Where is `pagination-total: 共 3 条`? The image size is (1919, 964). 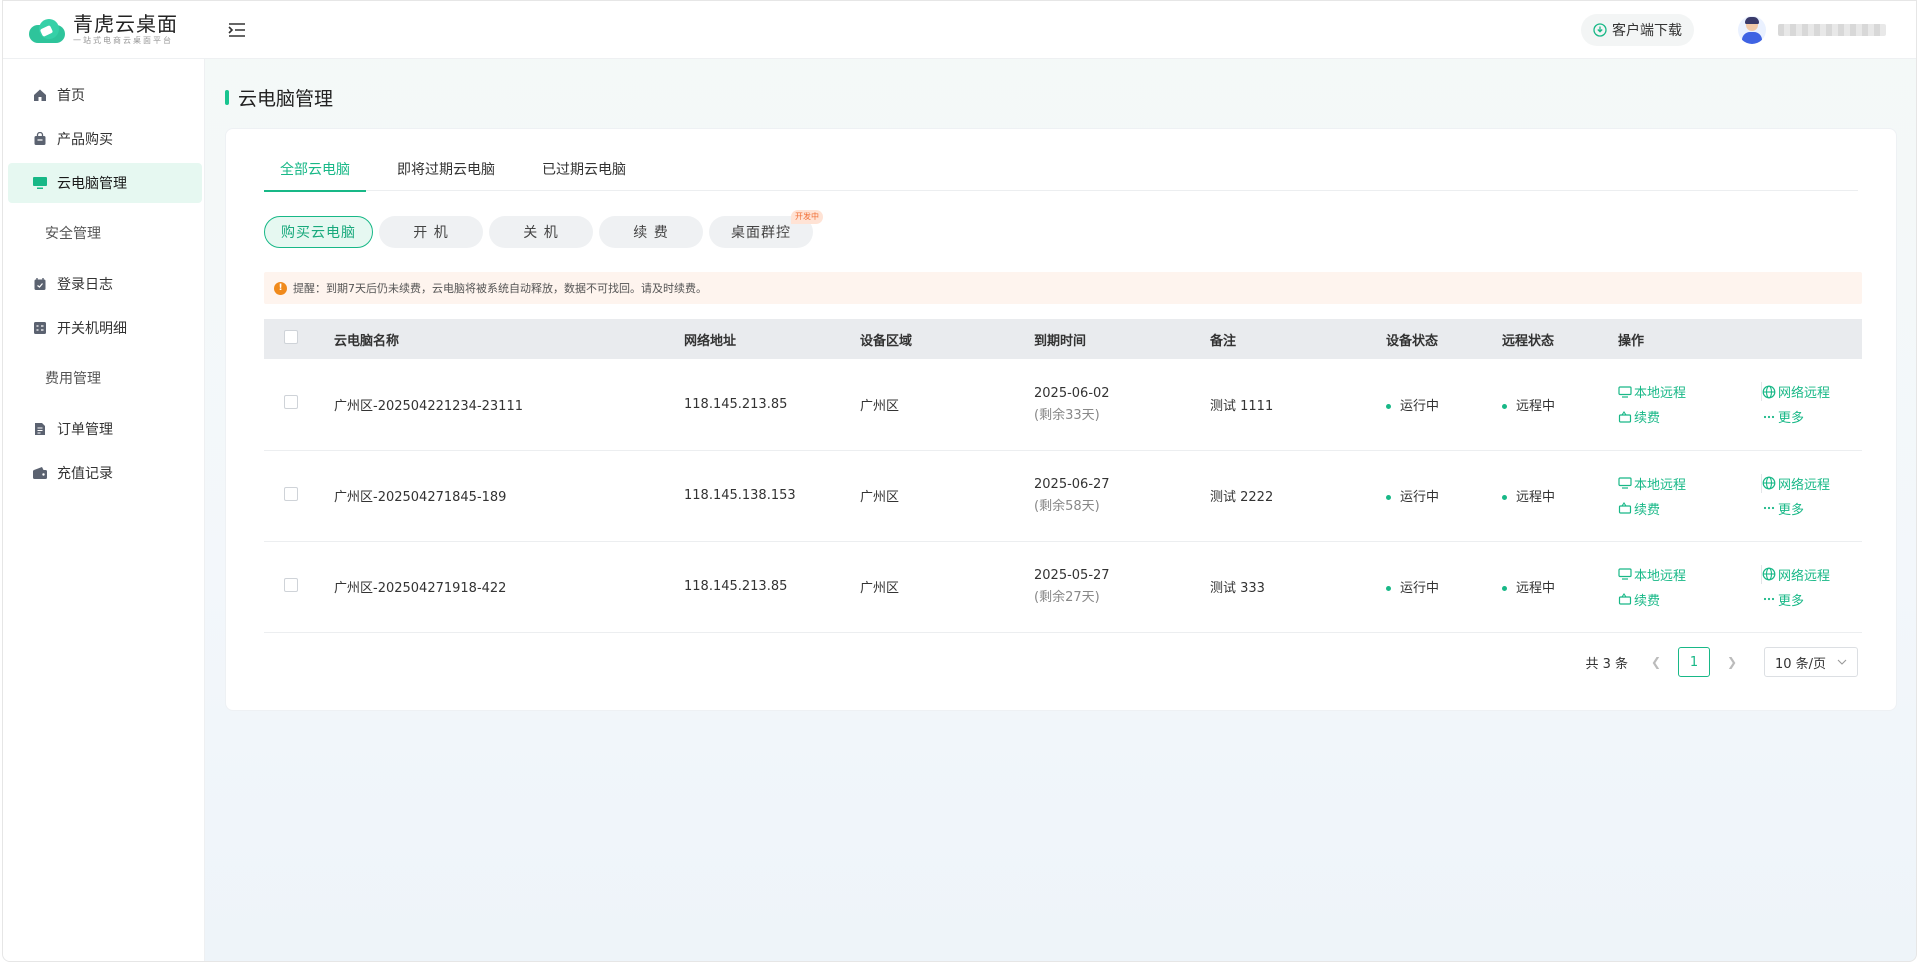
pagination-total: 共 3 条 is located at coordinates (1606, 664).